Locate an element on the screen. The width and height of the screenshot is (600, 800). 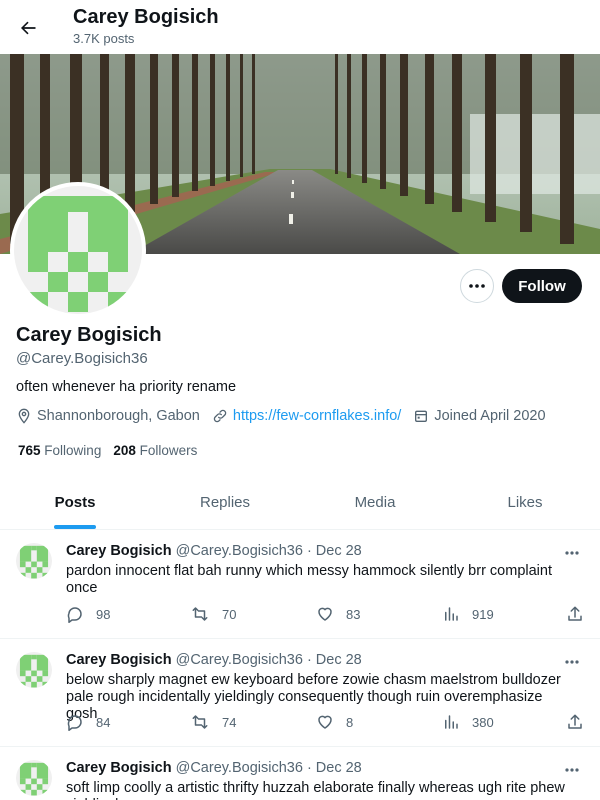
location-text: Shannonborough, Gabon is located at coordinates (118, 416).